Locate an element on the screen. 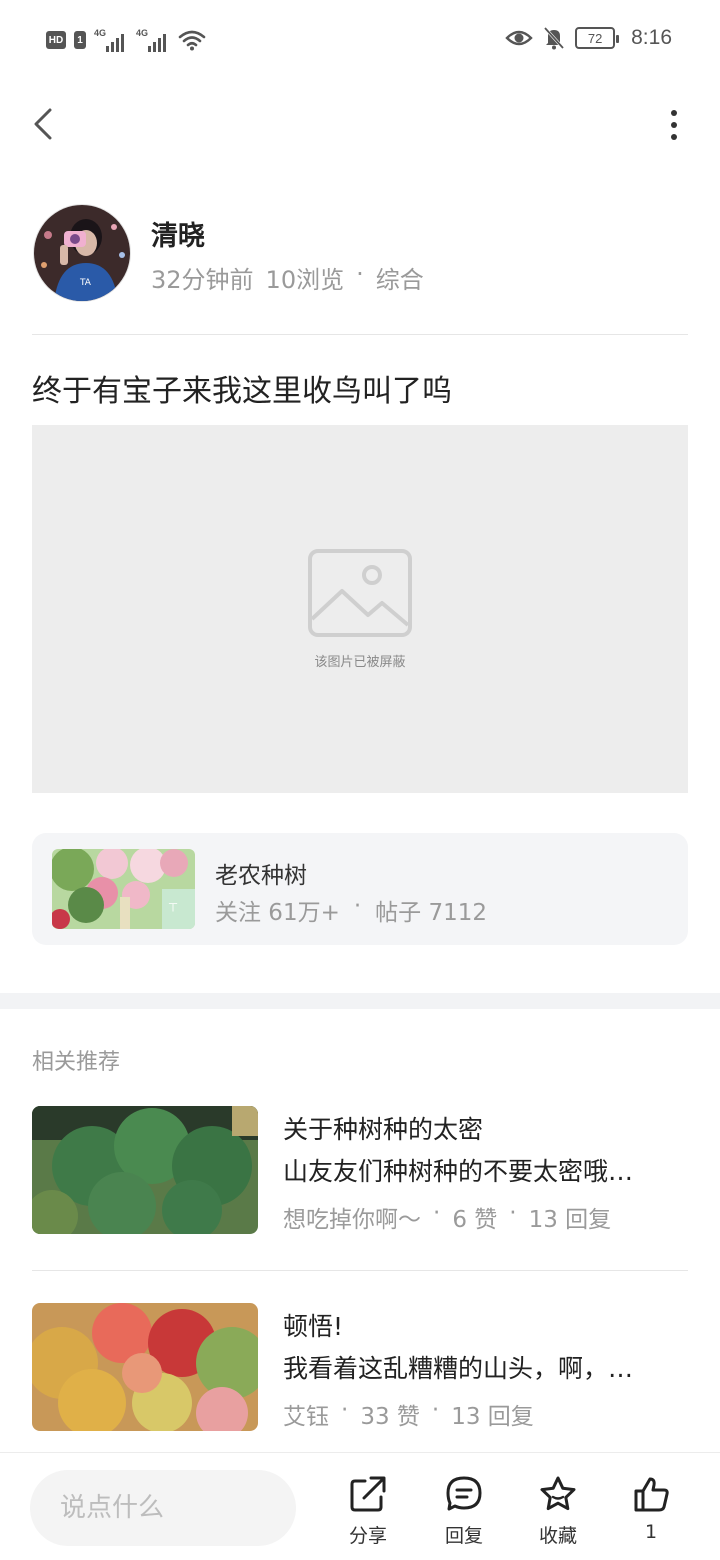 This screenshot has height=1560, width=720. clock-time: 8:16 is located at coordinates (651, 37).